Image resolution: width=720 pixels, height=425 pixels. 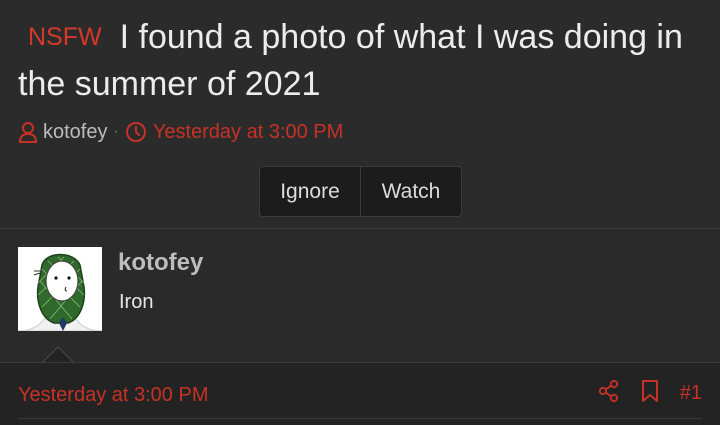 I want to click on post-footer: Yesterday at 3:00 PM #1, so click(x=360, y=393).